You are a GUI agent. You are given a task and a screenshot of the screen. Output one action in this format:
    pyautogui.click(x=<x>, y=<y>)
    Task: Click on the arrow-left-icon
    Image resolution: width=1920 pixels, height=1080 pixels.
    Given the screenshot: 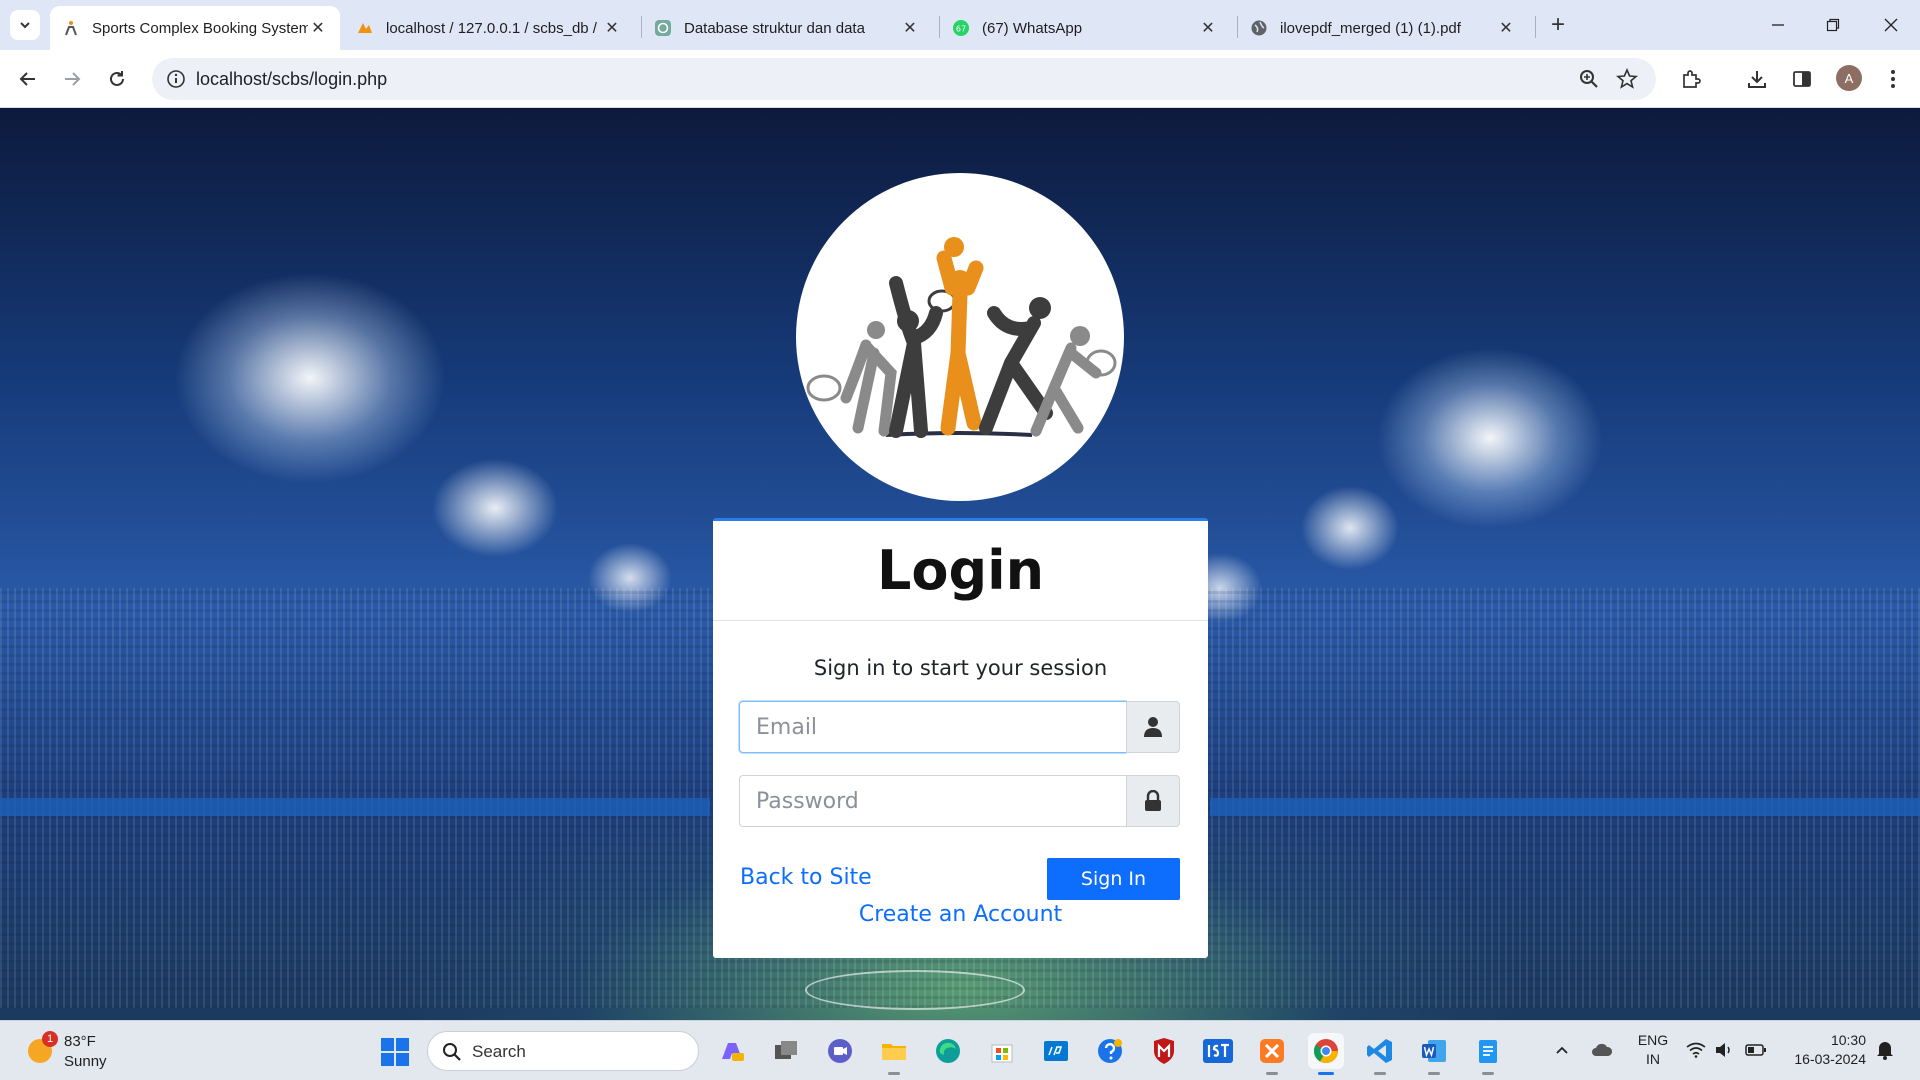 What is the action you would take?
    pyautogui.click(x=27, y=79)
    